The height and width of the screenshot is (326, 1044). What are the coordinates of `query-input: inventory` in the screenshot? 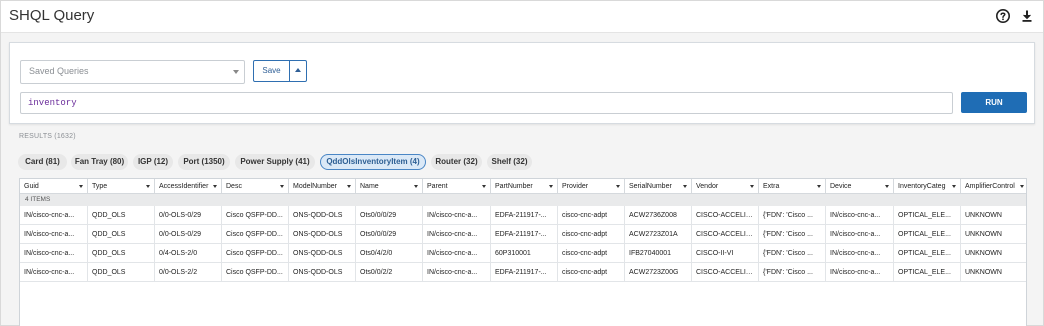 It's located at (486, 103).